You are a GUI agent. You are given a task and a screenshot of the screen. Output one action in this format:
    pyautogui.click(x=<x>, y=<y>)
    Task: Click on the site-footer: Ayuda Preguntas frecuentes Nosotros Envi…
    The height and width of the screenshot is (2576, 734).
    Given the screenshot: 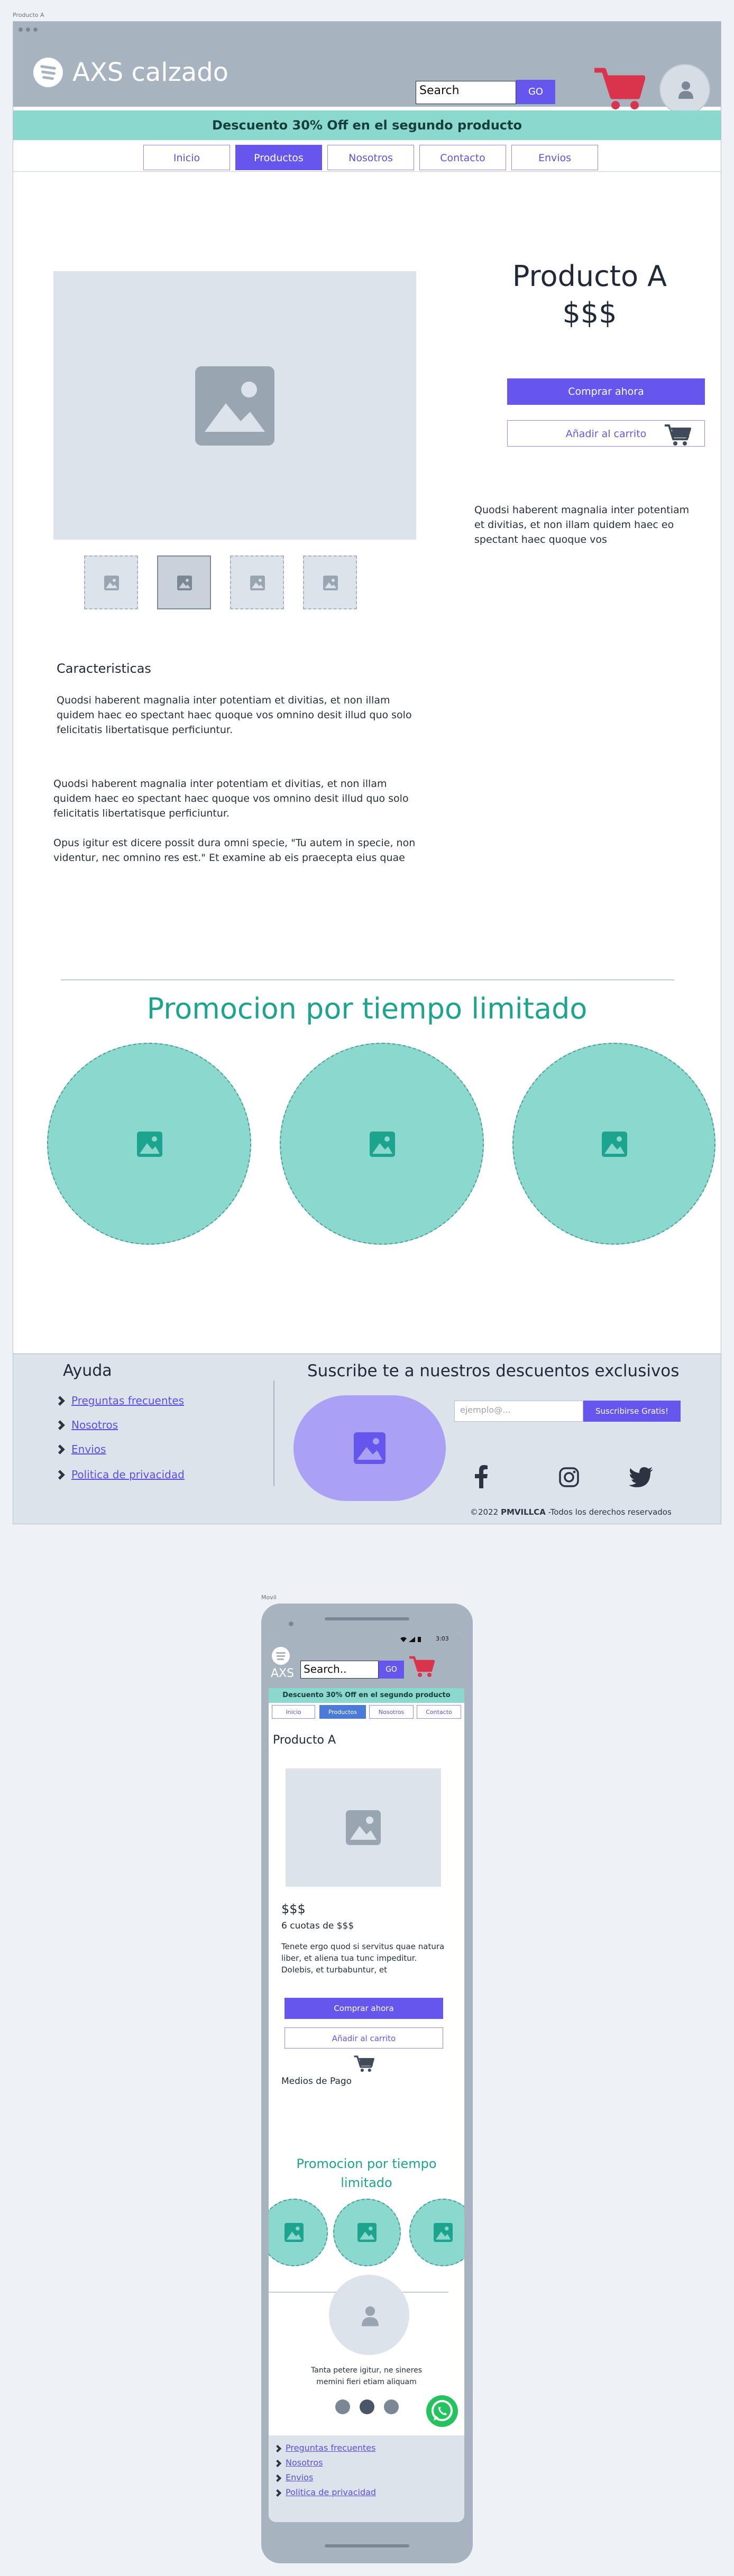 What is the action you would take?
    pyautogui.click(x=367, y=1439)
    